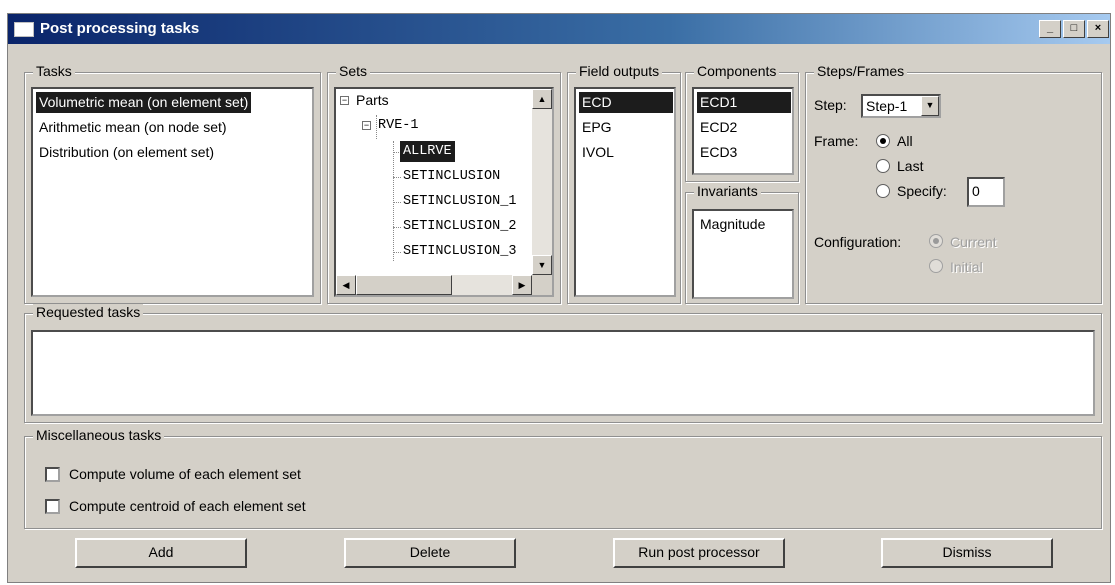 This screenshot has width=1115, height=585. Describe the element at coordinates (563, 373) in the screenshot. I see `requested-tasks-list` at that location.